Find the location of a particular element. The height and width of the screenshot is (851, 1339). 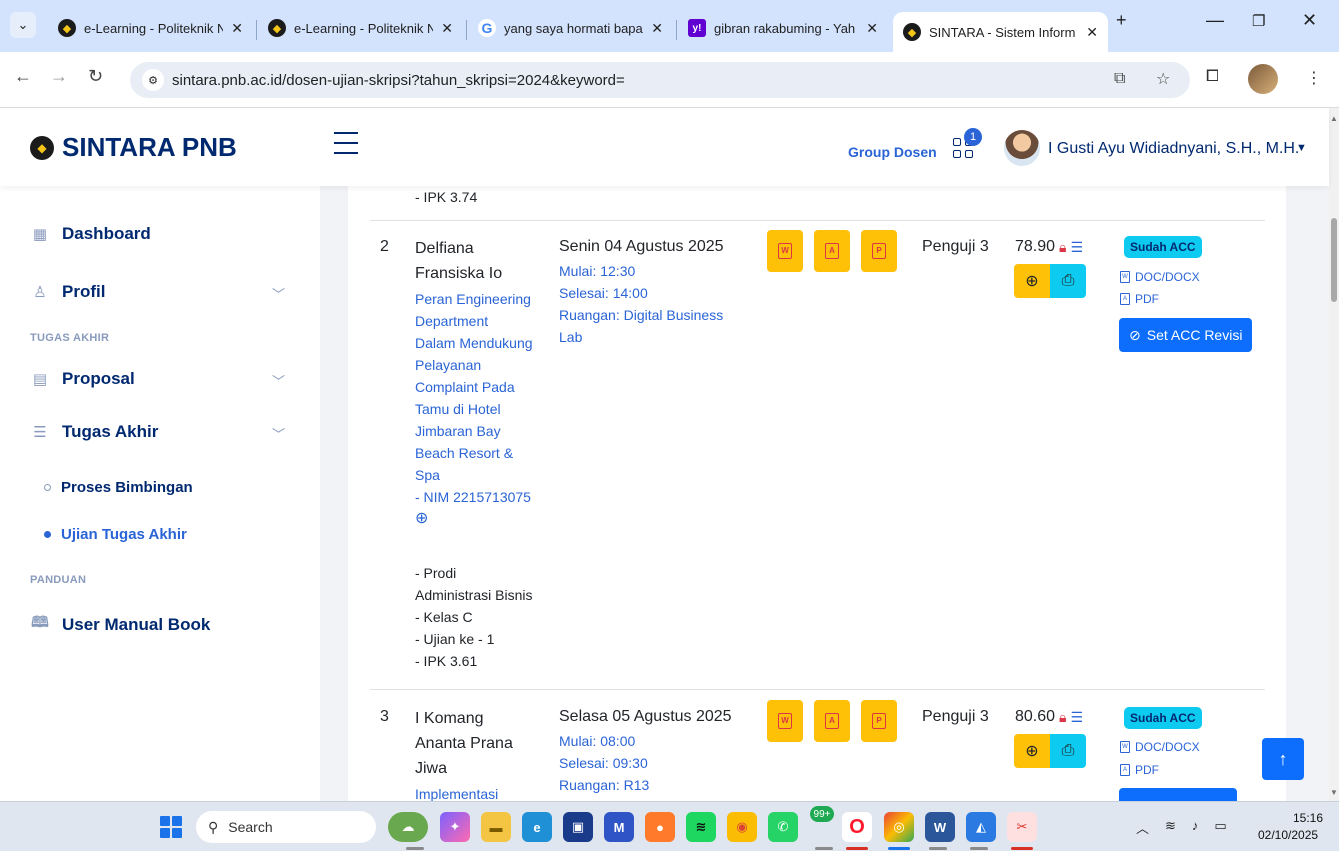

app-m-icon: M is located at coordinates (619, 827).